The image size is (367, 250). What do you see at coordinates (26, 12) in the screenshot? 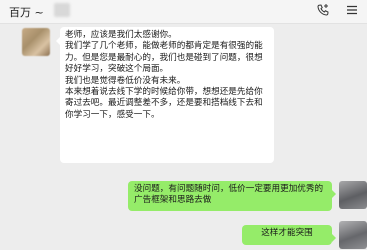
I see `contact-name: 百万 ~` at bounding box center [26, 12].